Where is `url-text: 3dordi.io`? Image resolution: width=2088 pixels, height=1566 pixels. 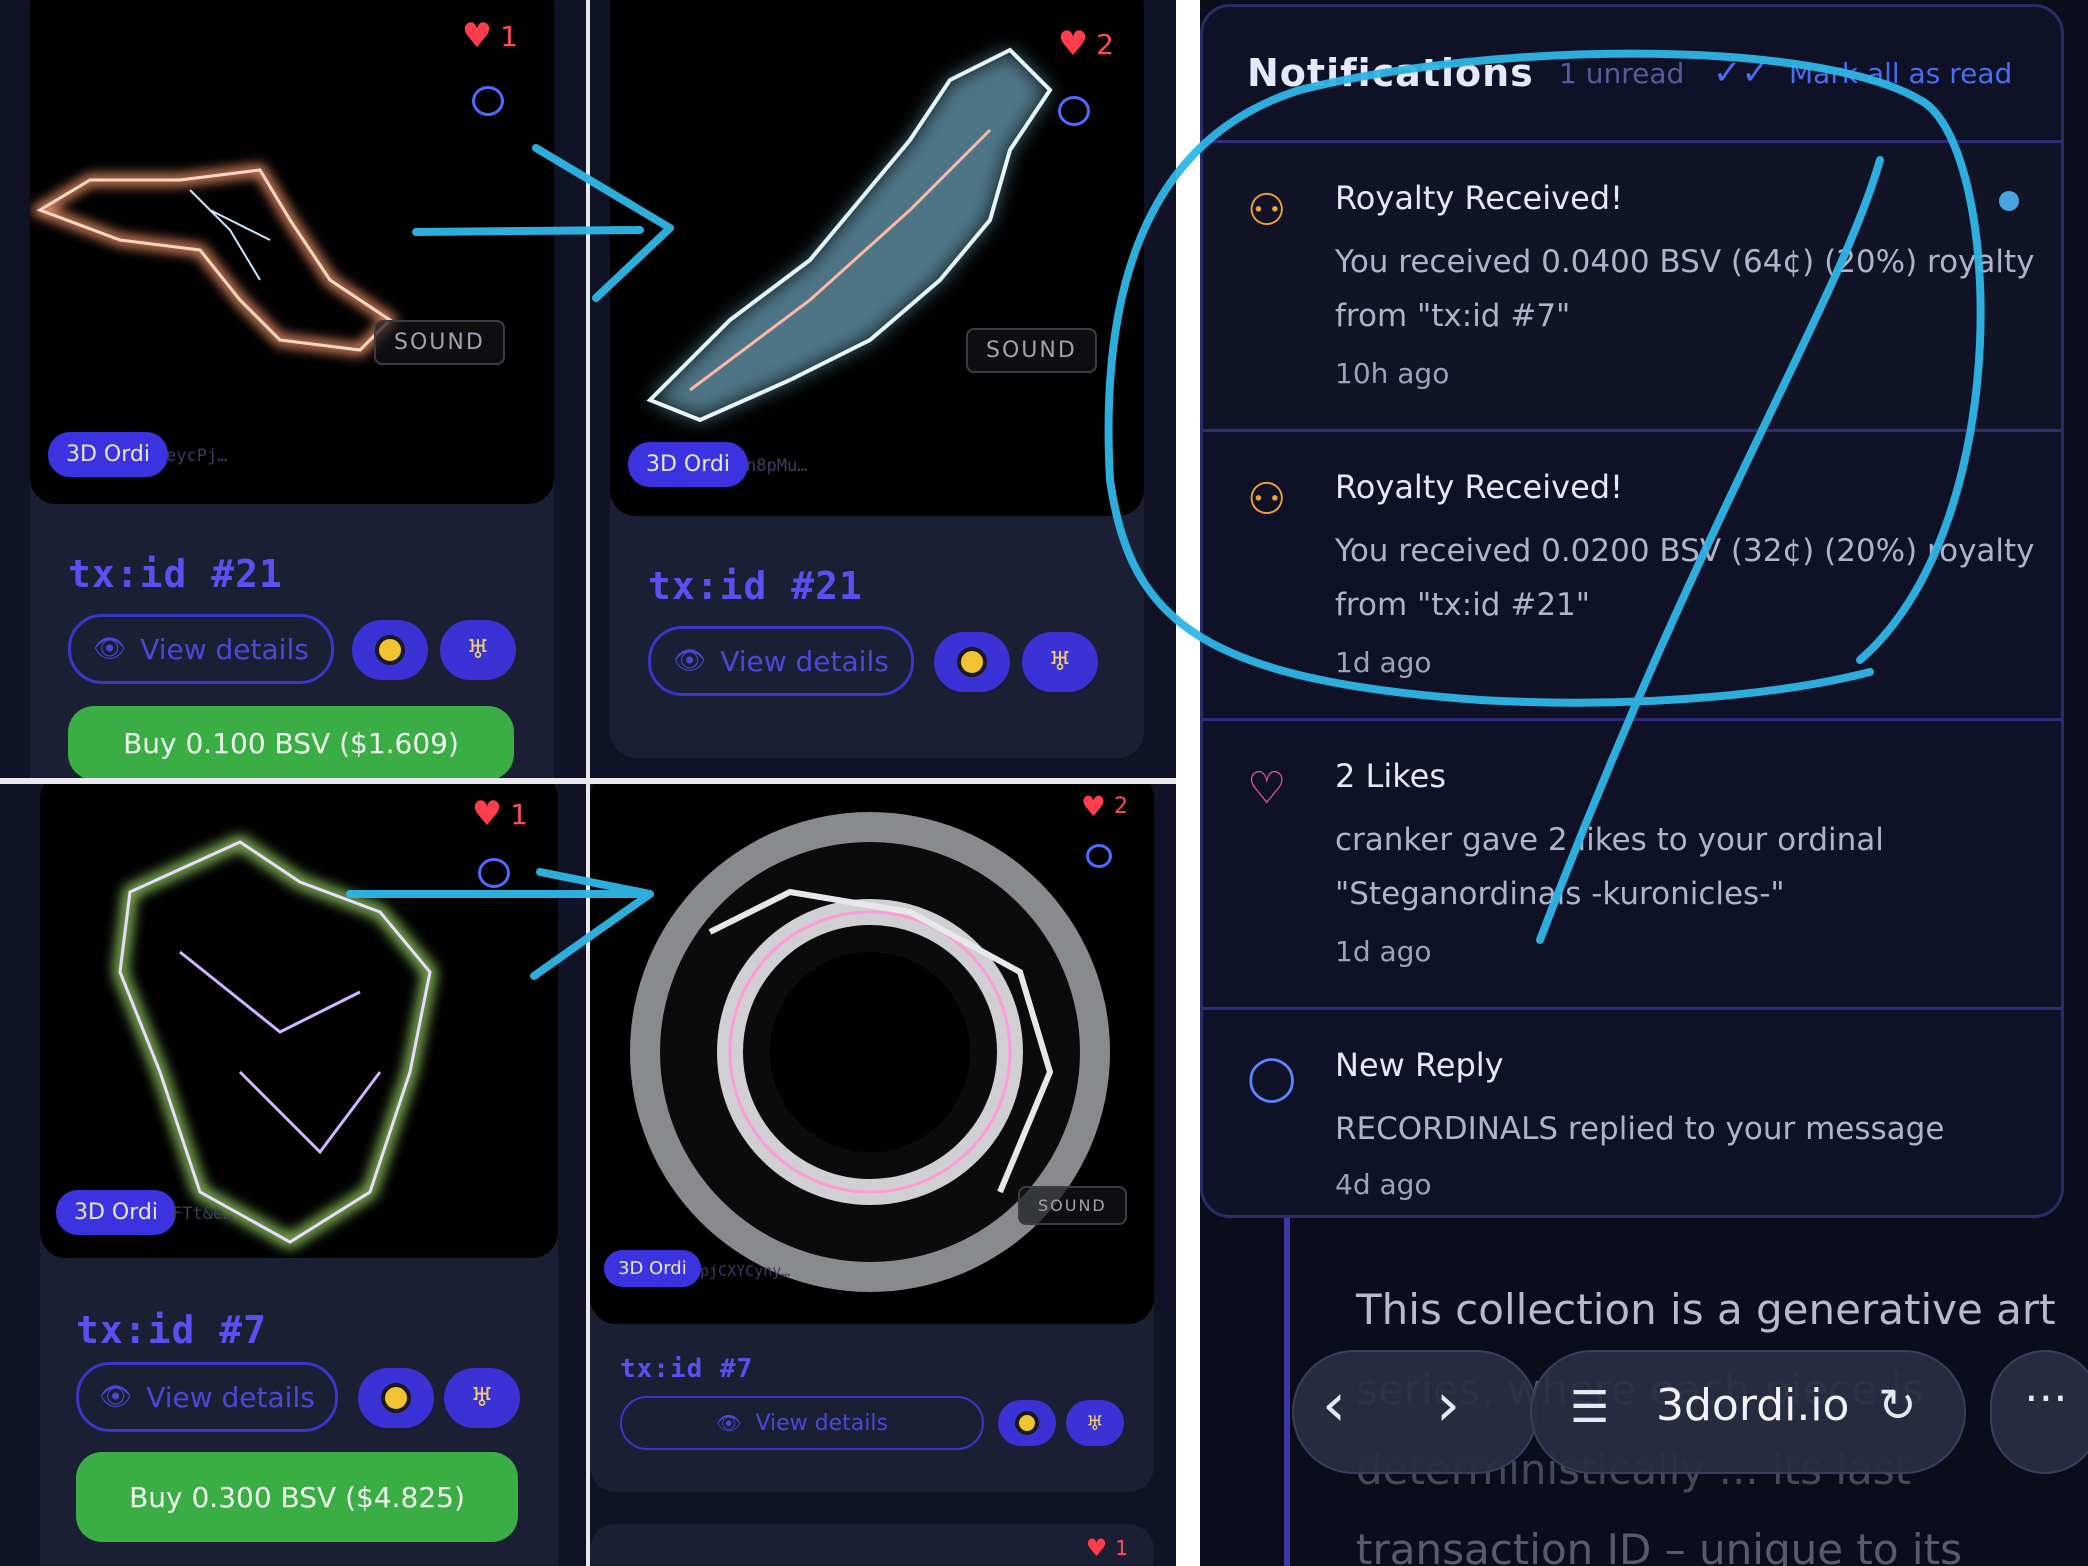 url-text: 3dordi.io is located at coordinates (1752, 1405).